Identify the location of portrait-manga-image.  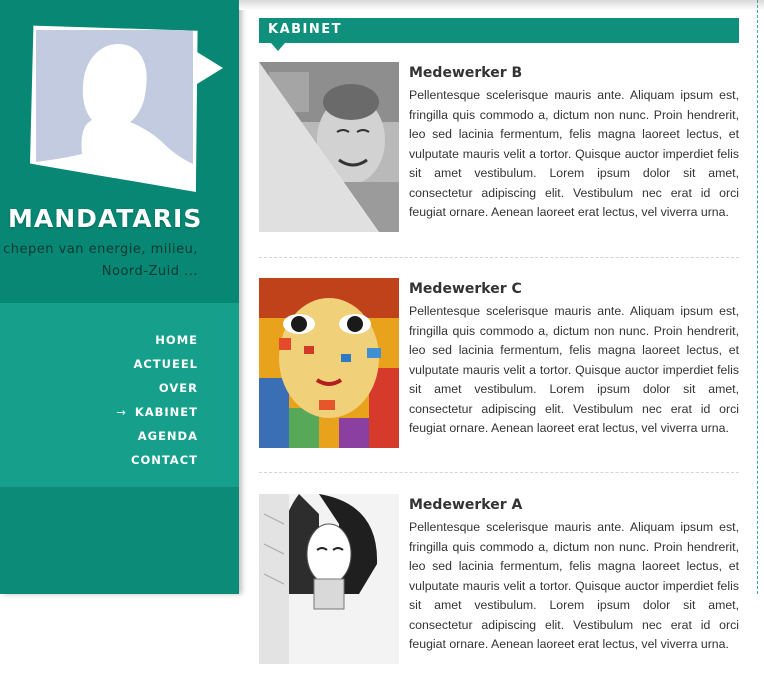
(329, 579).